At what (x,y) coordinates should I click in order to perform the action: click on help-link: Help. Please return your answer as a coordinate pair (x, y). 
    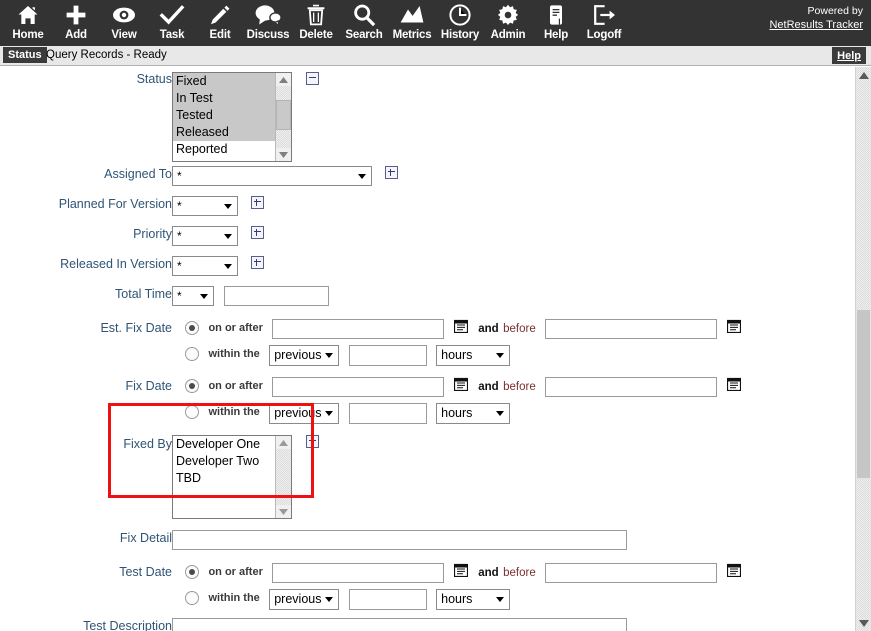
    Looking at the image, I should click on (849, 56).